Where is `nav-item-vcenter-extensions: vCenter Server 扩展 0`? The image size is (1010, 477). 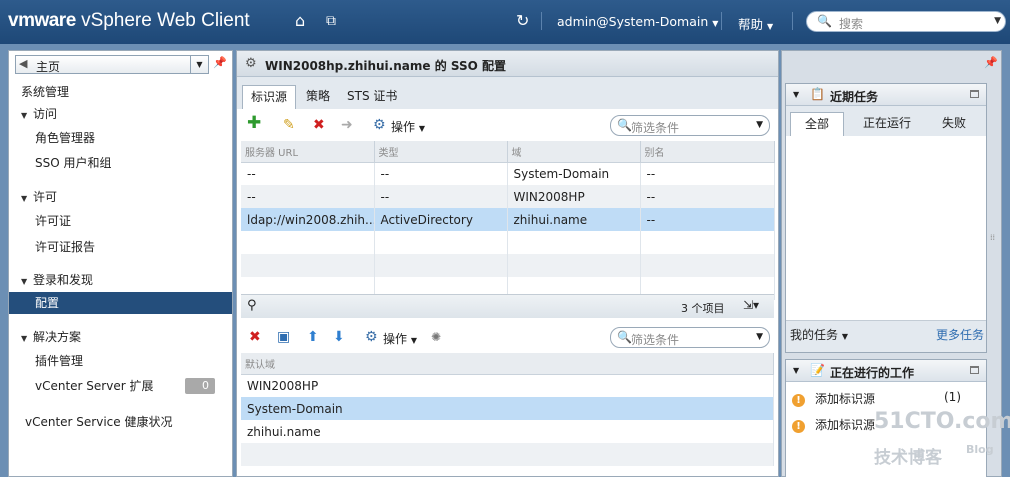
nav-item-vcenter-extensions: vCenter Server 扩展 0 is located at coordinates (120, 386).